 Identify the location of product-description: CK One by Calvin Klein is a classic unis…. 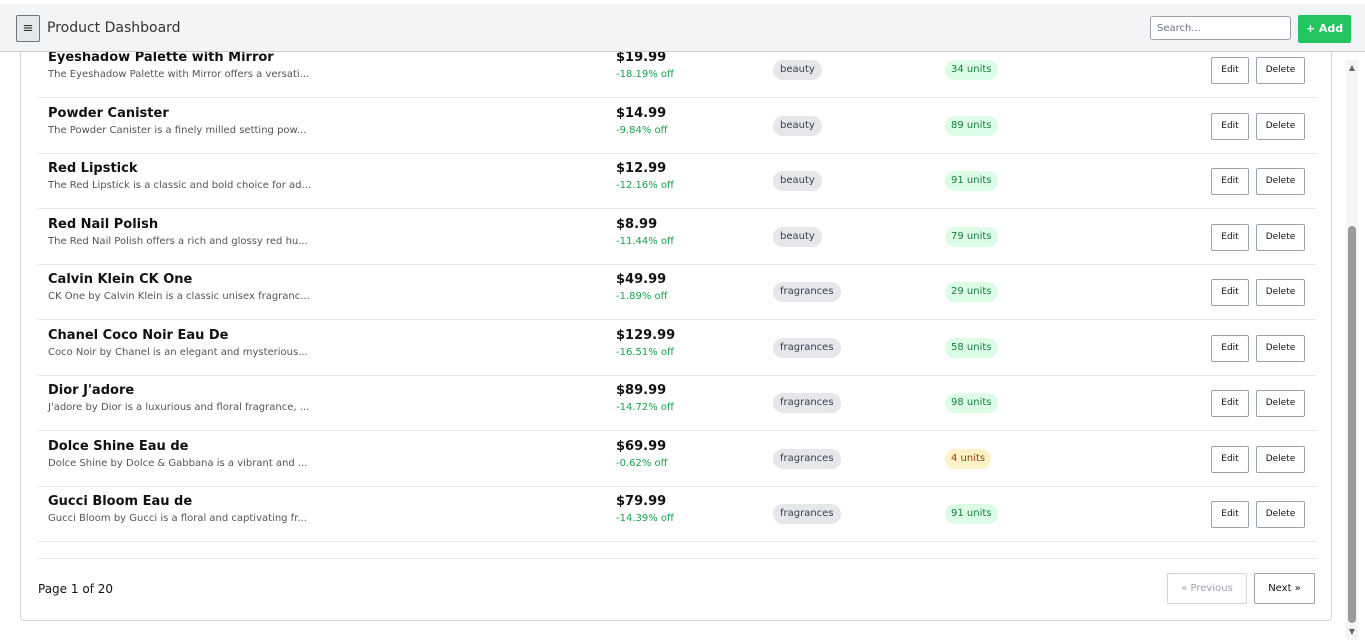
(179, 296).